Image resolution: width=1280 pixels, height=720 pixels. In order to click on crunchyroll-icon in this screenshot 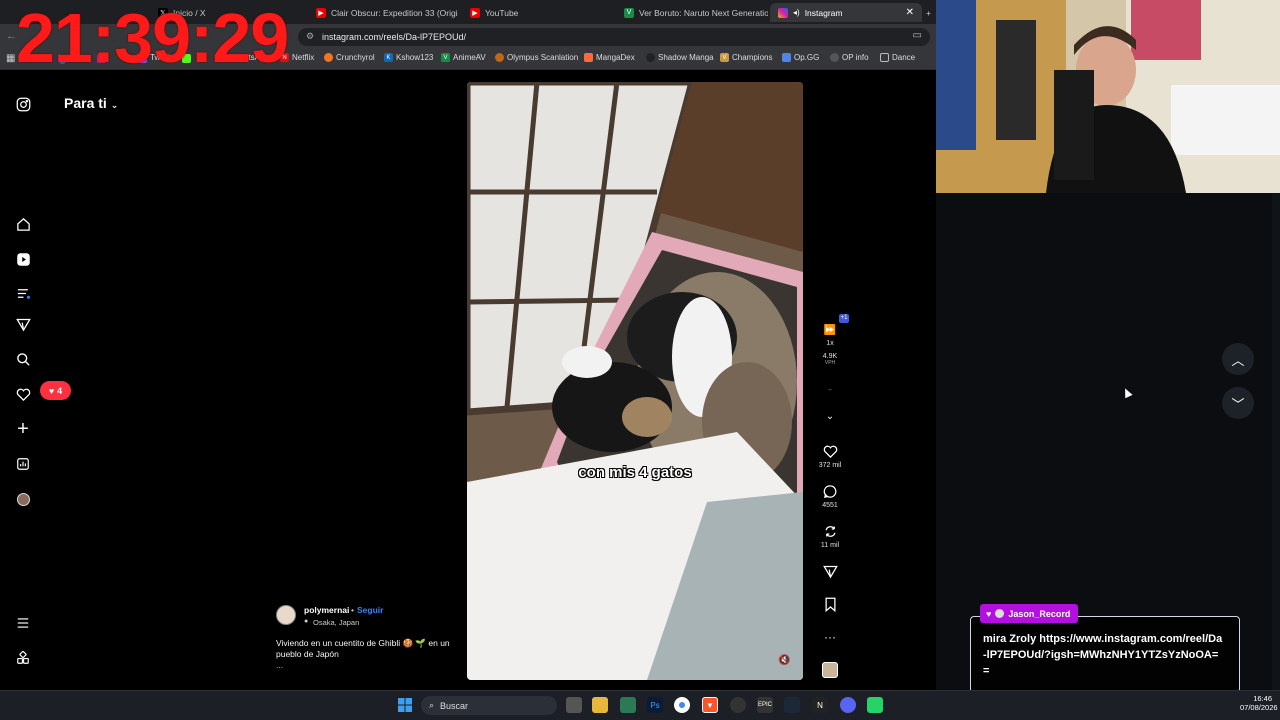, I will do `click(328, 57)`.